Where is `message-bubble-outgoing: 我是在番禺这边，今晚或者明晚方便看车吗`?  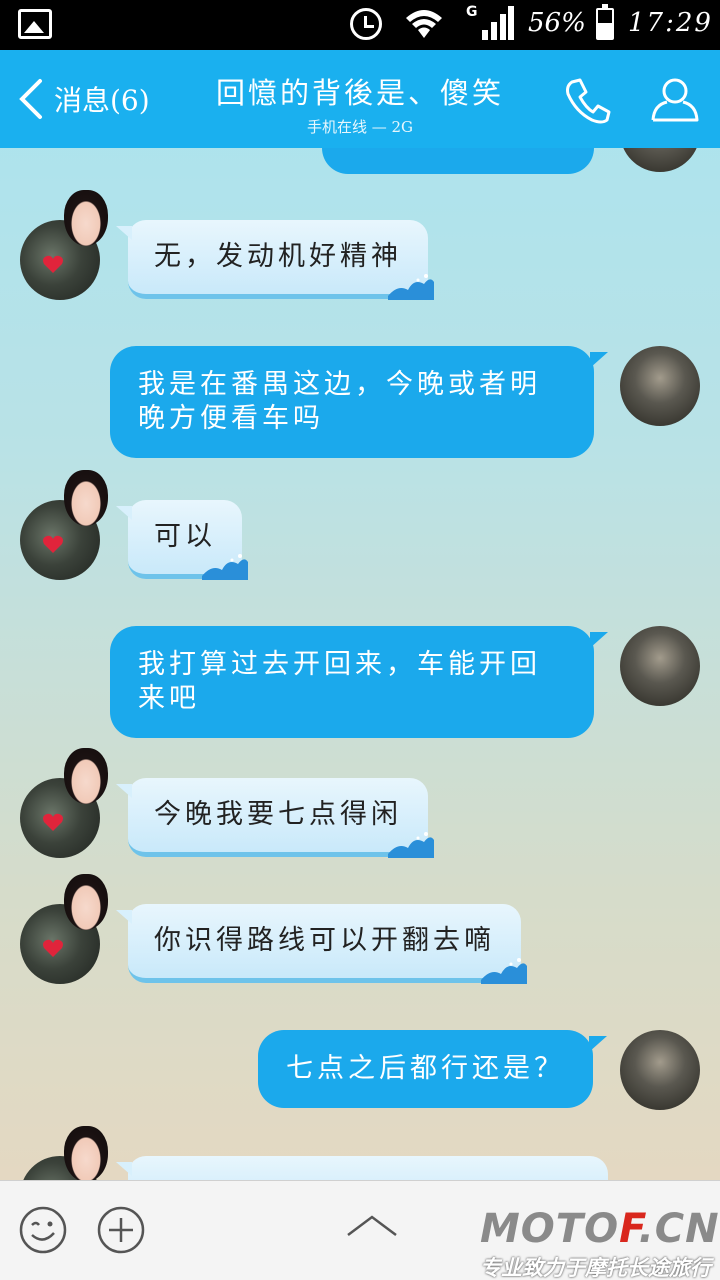
message-bubble-outgoing: 我是在番禺这边，今晚或者明晚方便看车吗 is located at coordinates (359, 402).